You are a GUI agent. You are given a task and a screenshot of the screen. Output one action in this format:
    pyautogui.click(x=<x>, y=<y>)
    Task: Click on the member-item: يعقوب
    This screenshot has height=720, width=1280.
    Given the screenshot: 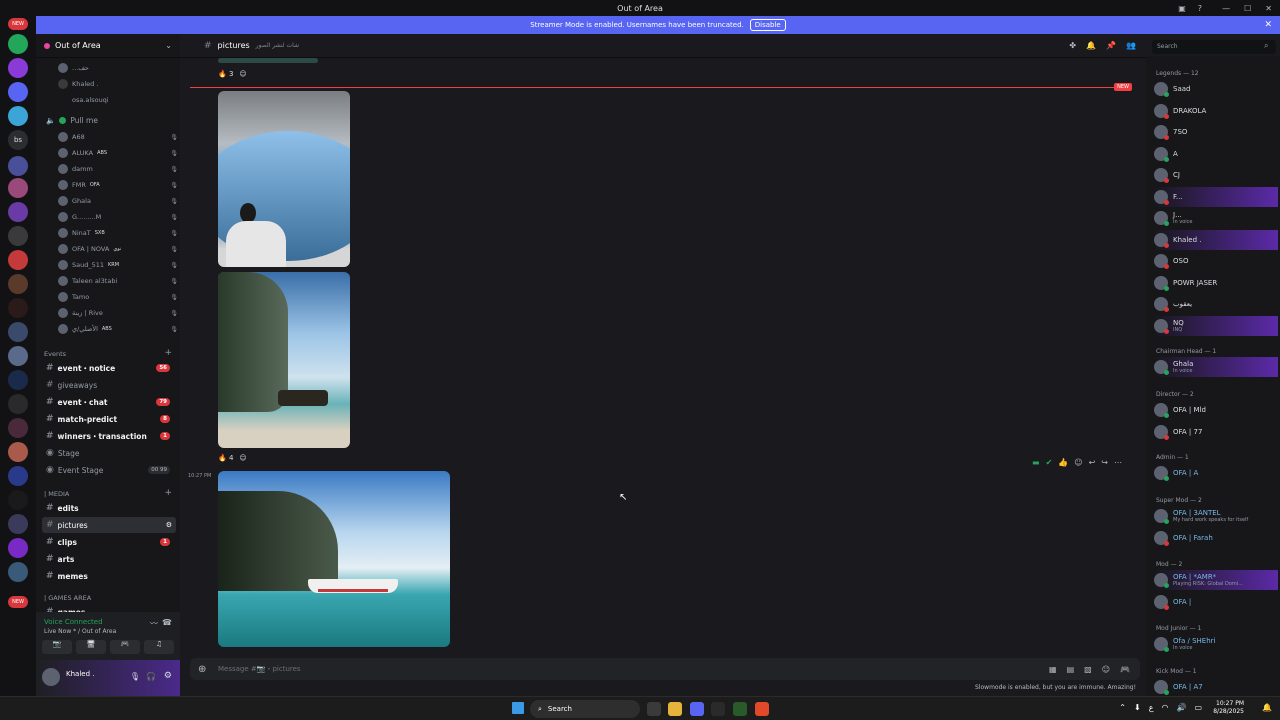 What is the action you would take?
    pyautogui.click(x=1216, y=304)
    